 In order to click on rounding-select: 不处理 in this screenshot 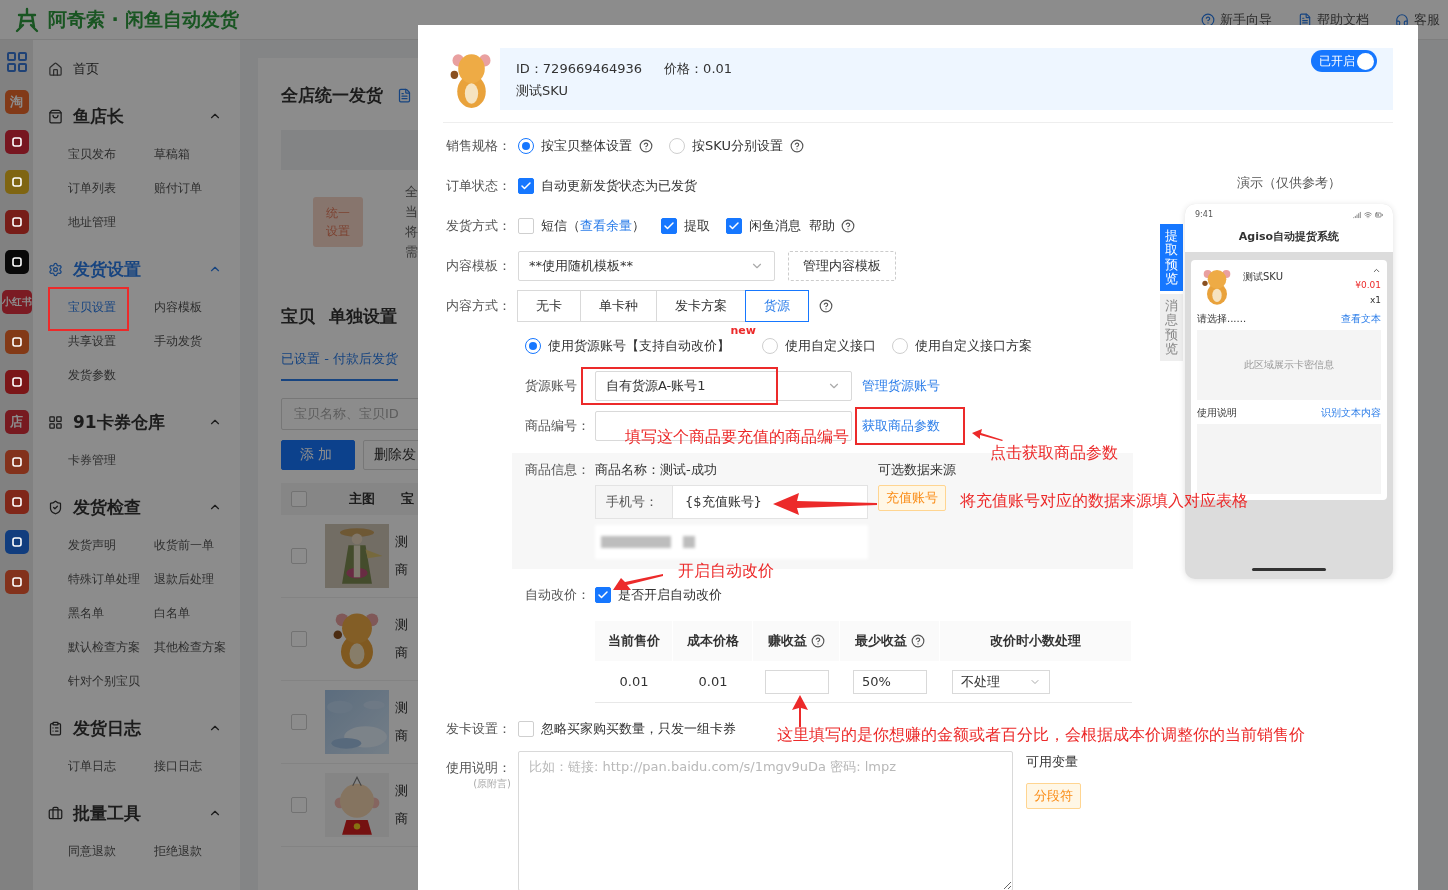, I will do `click(1001, 681)`.